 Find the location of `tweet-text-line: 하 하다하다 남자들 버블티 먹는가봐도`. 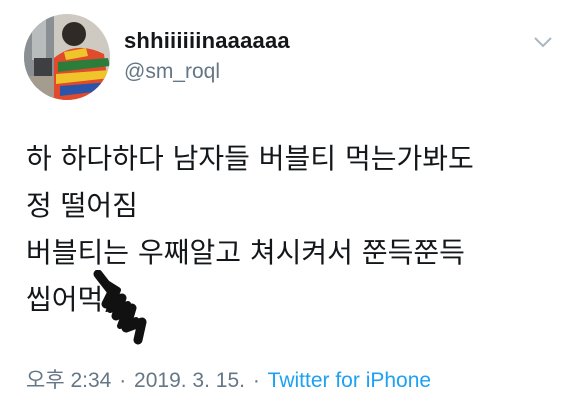

tweet-text-line: 하 하다하다 남자들 버블티 먹는가봐도 is located at coordinates (250, 158).